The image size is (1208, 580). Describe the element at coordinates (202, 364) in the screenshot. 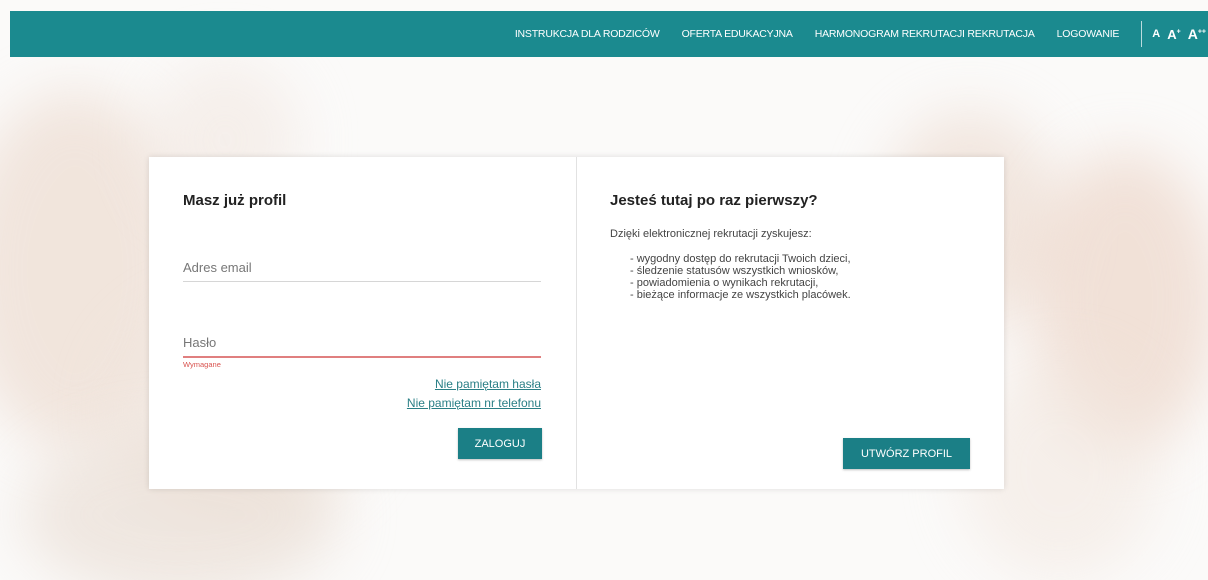

I see `password-error-message: Wymagane` at that location.